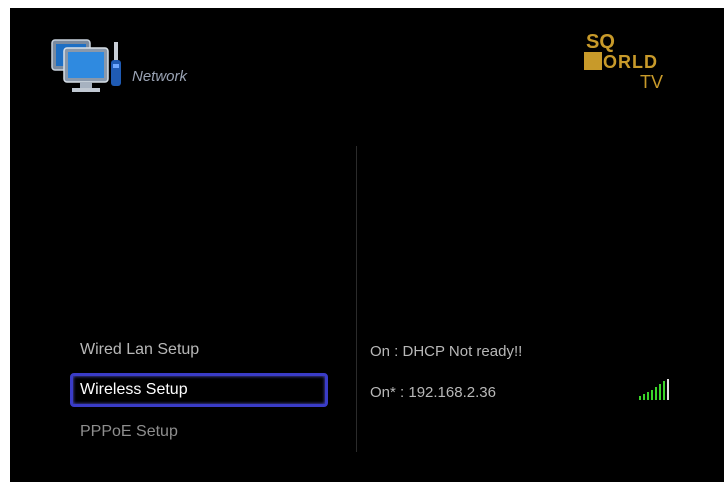  Describe the element at coordinates (446, 351) in the screenshot. I see `wired-status-text: On : DHCP Not ready!!` at that location.